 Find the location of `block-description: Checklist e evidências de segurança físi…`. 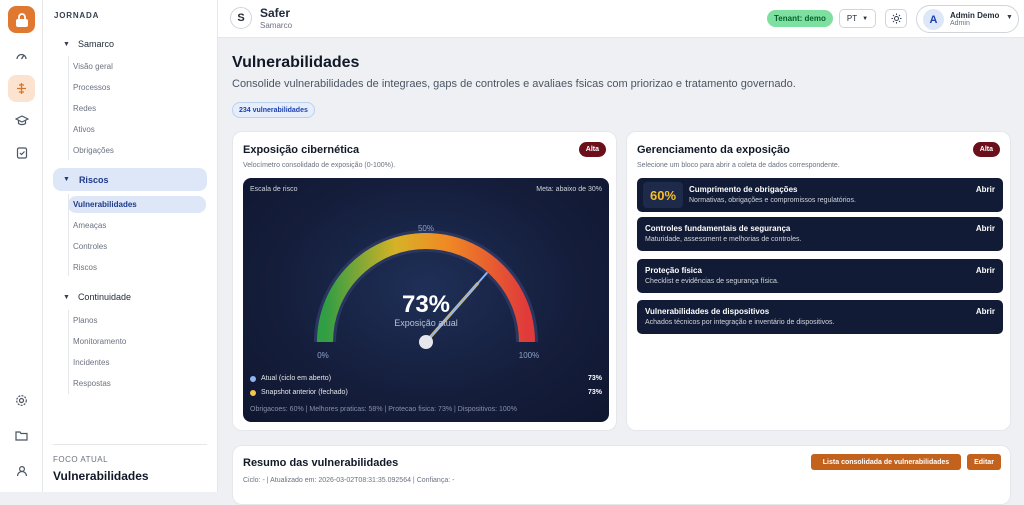

block-description: Checklist e evidências de segurança físi… is located at coordinates (712, 281).